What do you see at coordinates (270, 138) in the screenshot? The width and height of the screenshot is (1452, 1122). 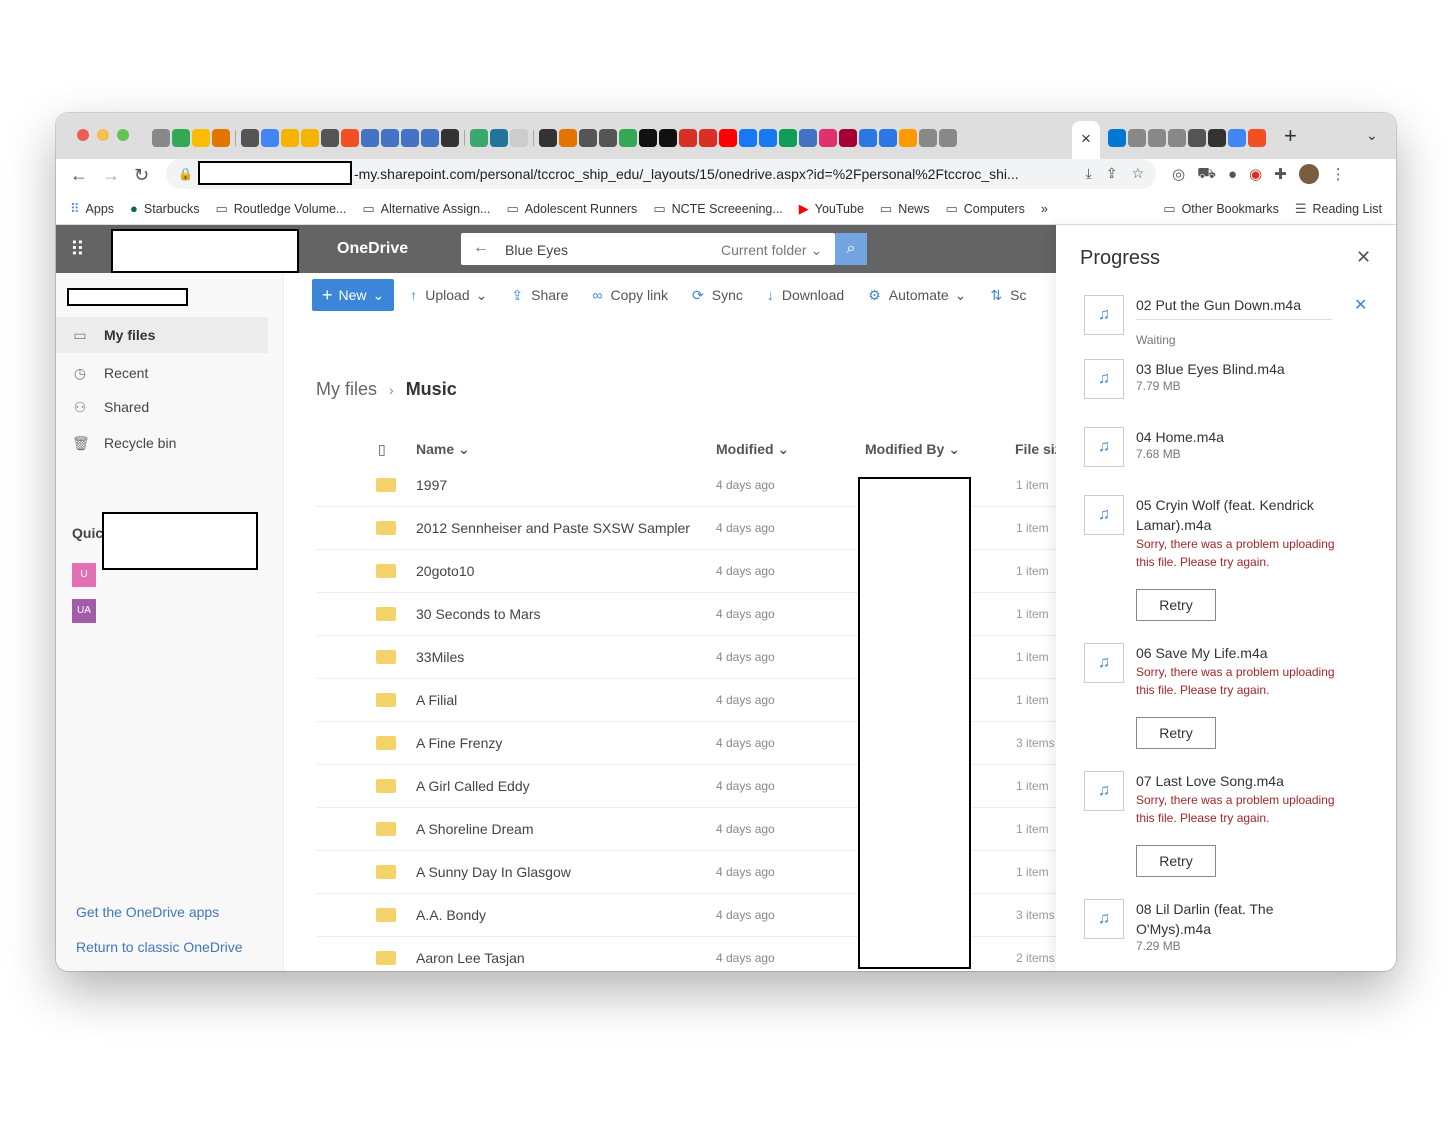 I see `google-icon` at bounding box center [270, 138].